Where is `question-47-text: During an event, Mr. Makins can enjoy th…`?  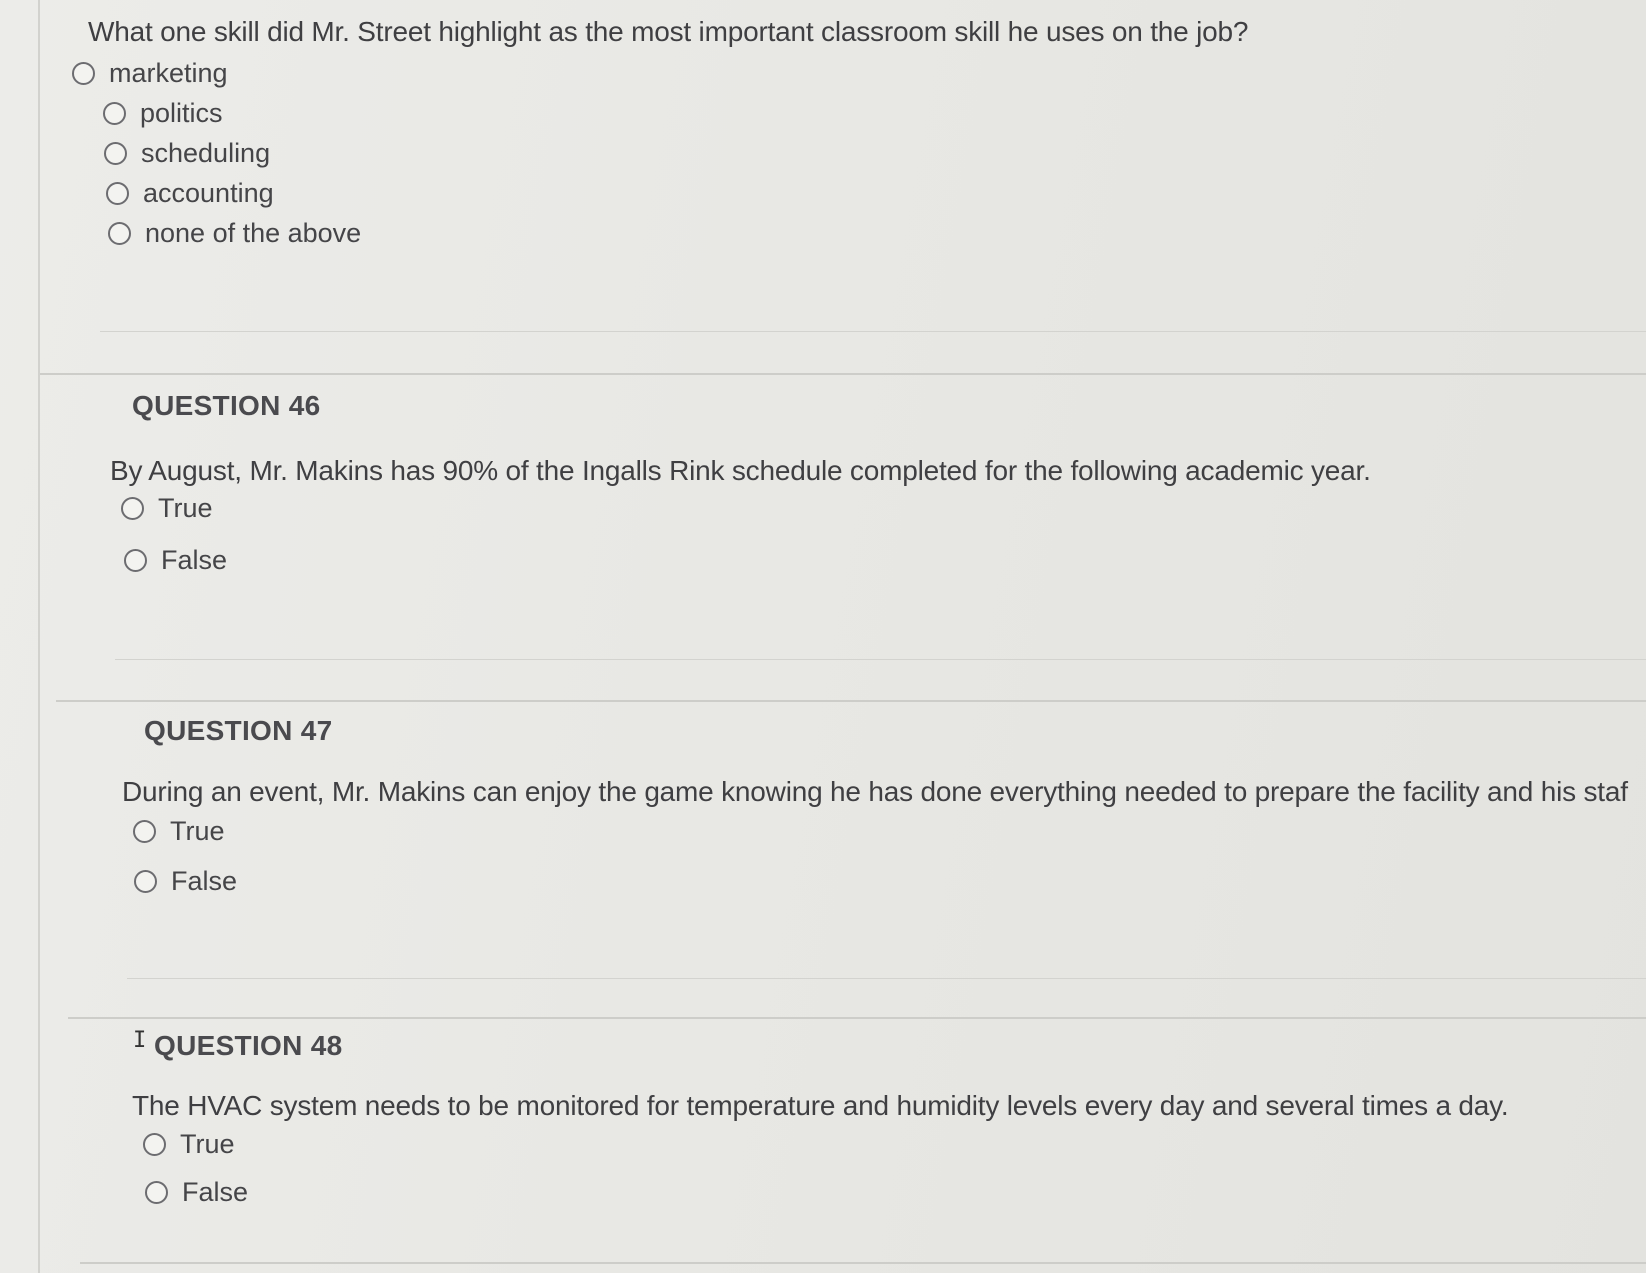
question-47-text: During an event, Mr. Makins can enjoy th… is located at coordinates (875, 791).